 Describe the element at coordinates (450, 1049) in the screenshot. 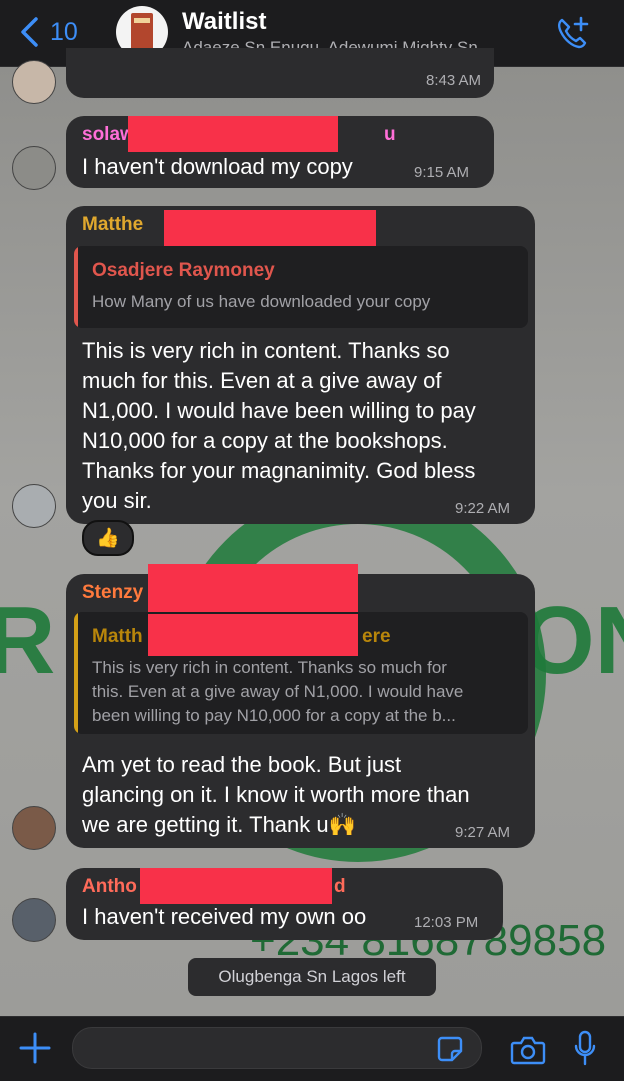

I see `sticker-icon` at that location.